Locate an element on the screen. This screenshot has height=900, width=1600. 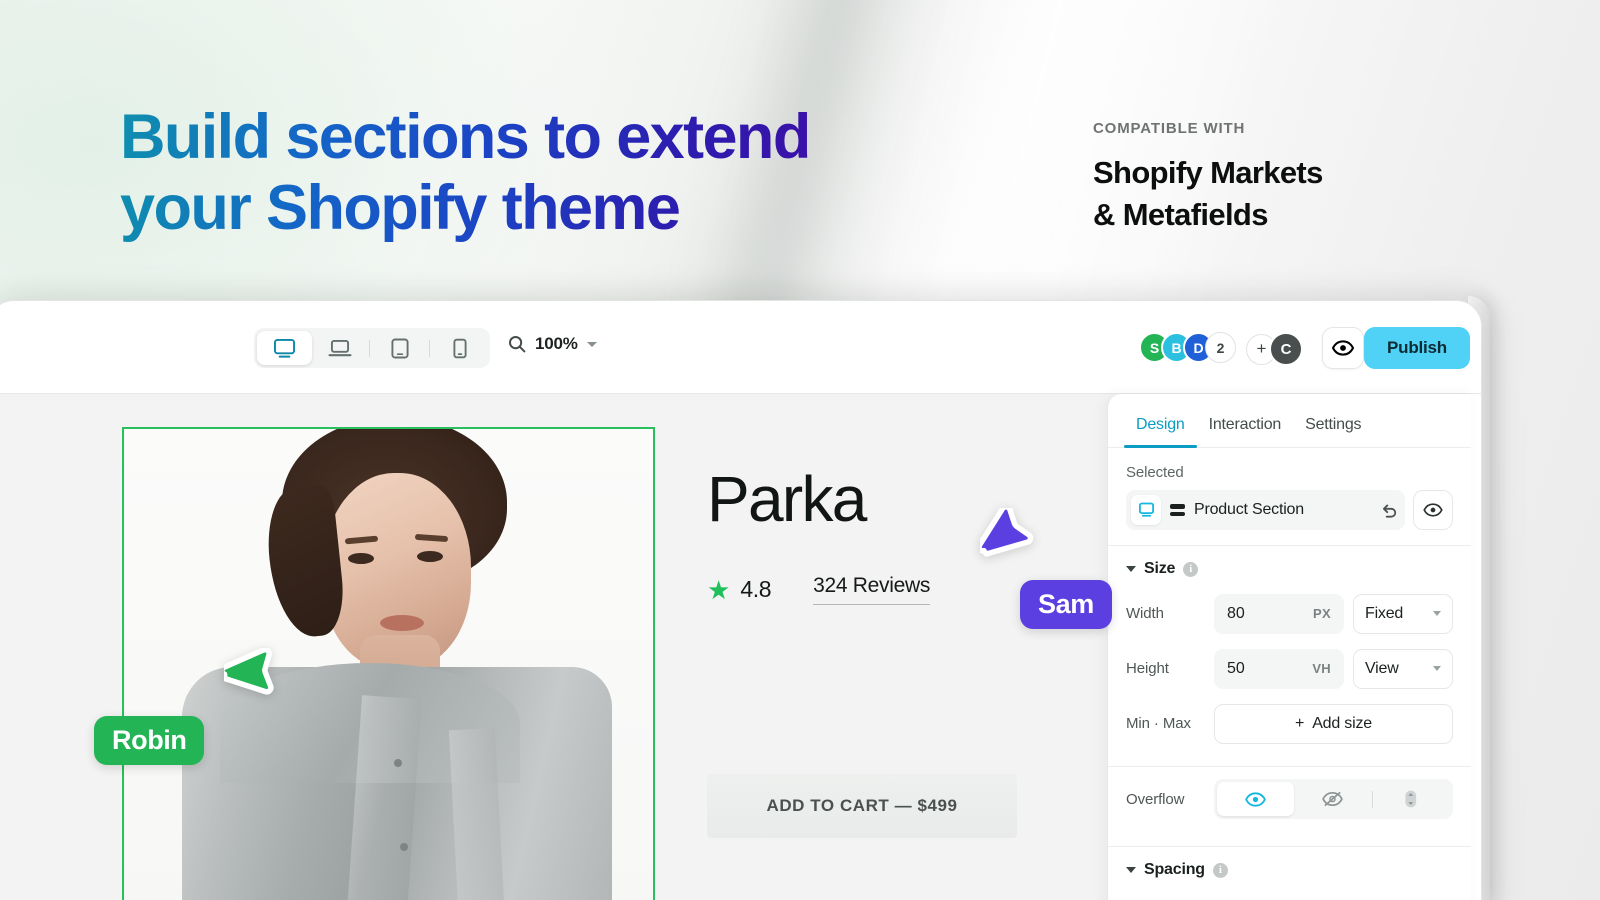
tab-design: Design is located at coordinates (1160, 432).